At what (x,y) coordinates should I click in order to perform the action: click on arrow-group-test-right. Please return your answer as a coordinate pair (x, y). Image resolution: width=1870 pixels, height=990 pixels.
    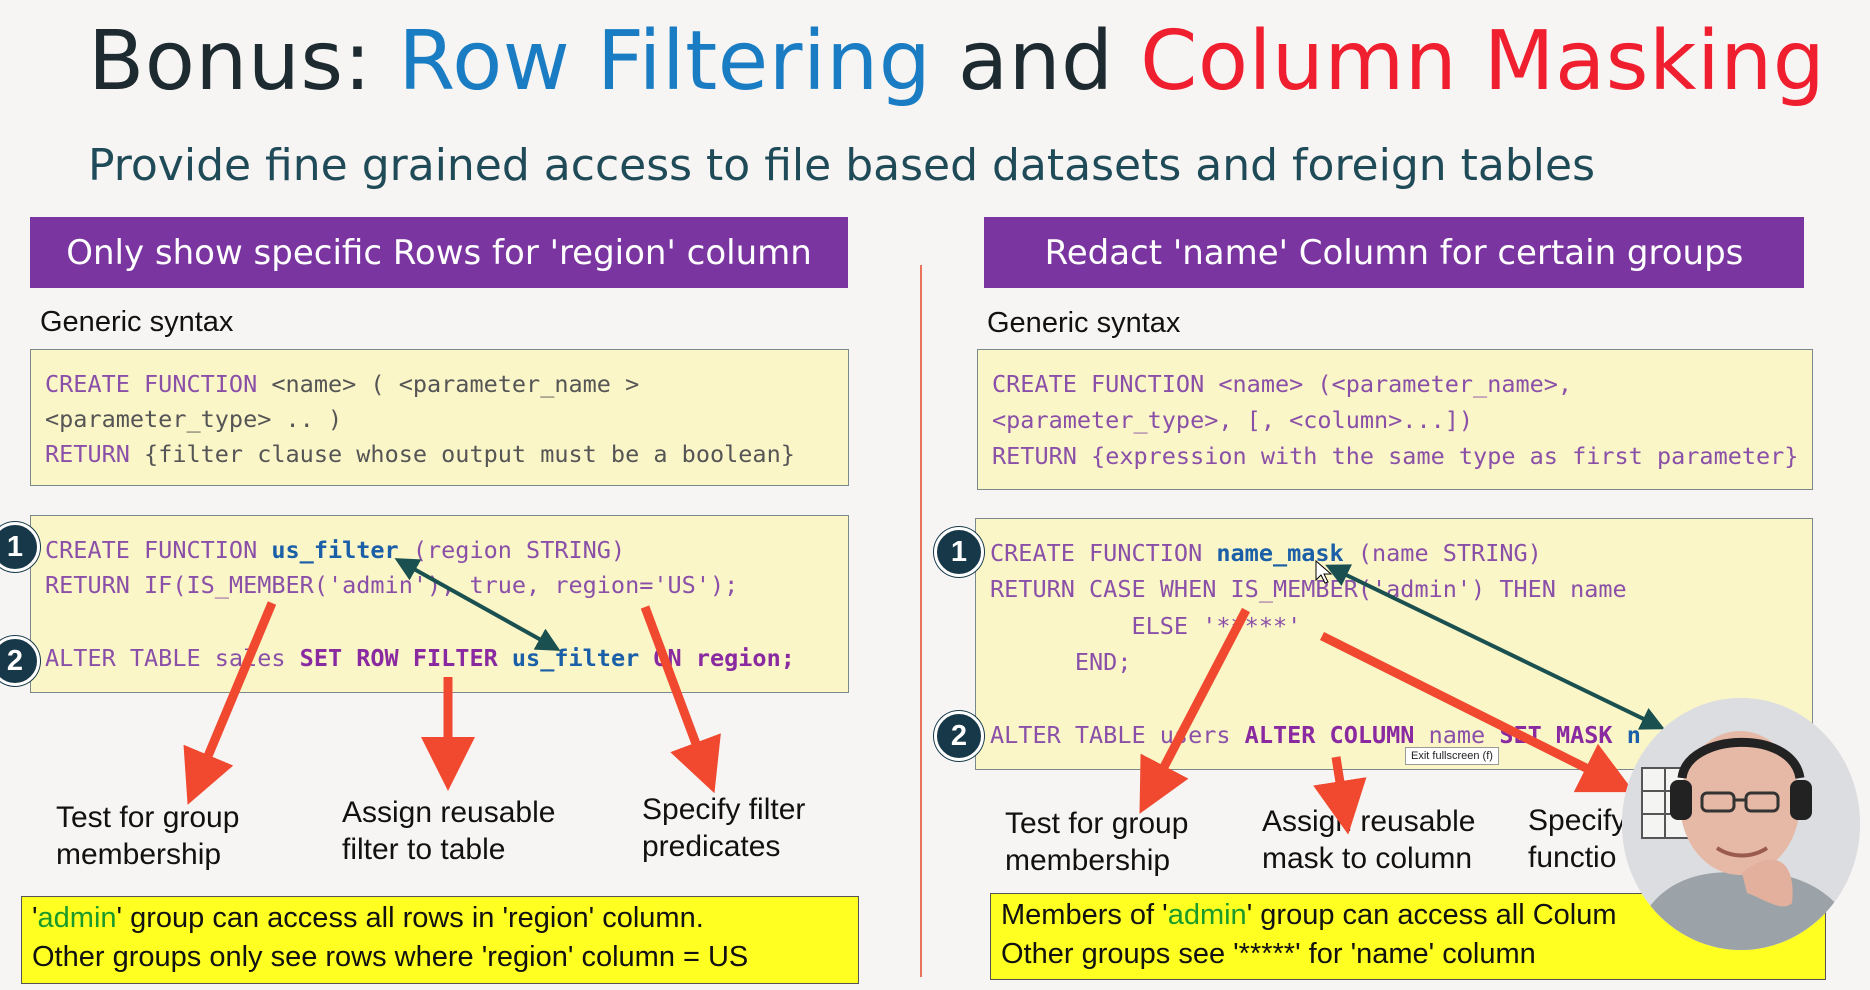
    Looking at the image, I should click on (1194, 710).